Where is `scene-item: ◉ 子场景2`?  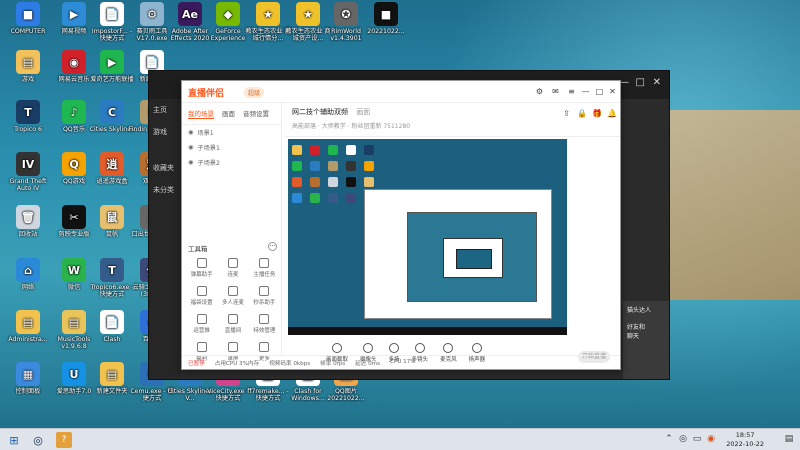
scene-item: ◉ 子场景2 is located at coordinates (231, 162).